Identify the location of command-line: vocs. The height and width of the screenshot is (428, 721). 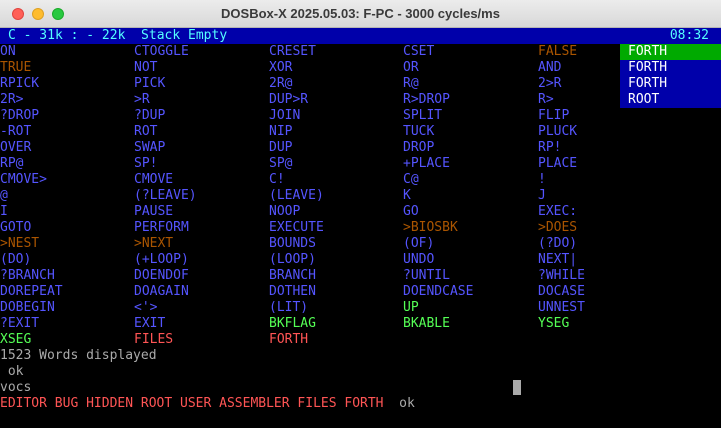
(15, 388).